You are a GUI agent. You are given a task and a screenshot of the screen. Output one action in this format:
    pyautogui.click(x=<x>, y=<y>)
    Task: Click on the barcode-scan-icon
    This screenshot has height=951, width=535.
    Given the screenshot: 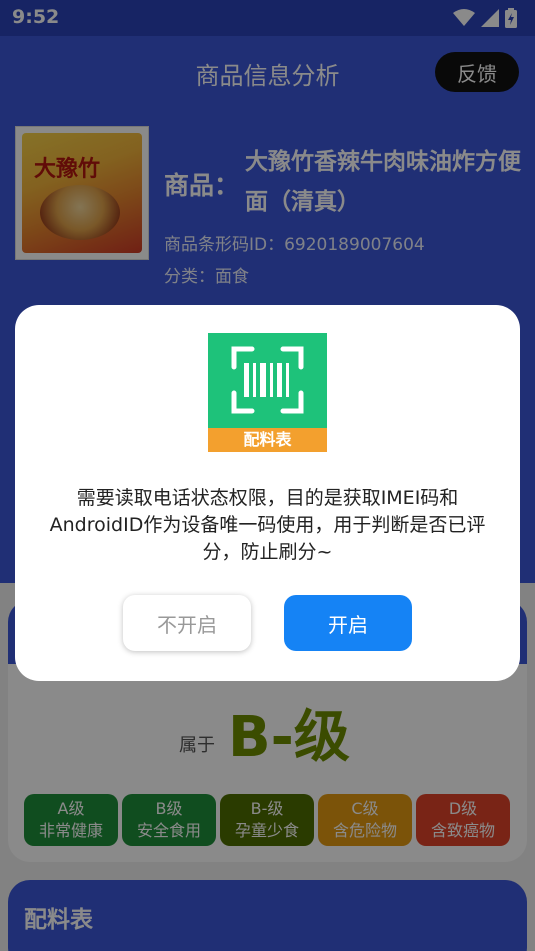 What is the action you would take?
    pyautogui.click(x=267, y=380)
    